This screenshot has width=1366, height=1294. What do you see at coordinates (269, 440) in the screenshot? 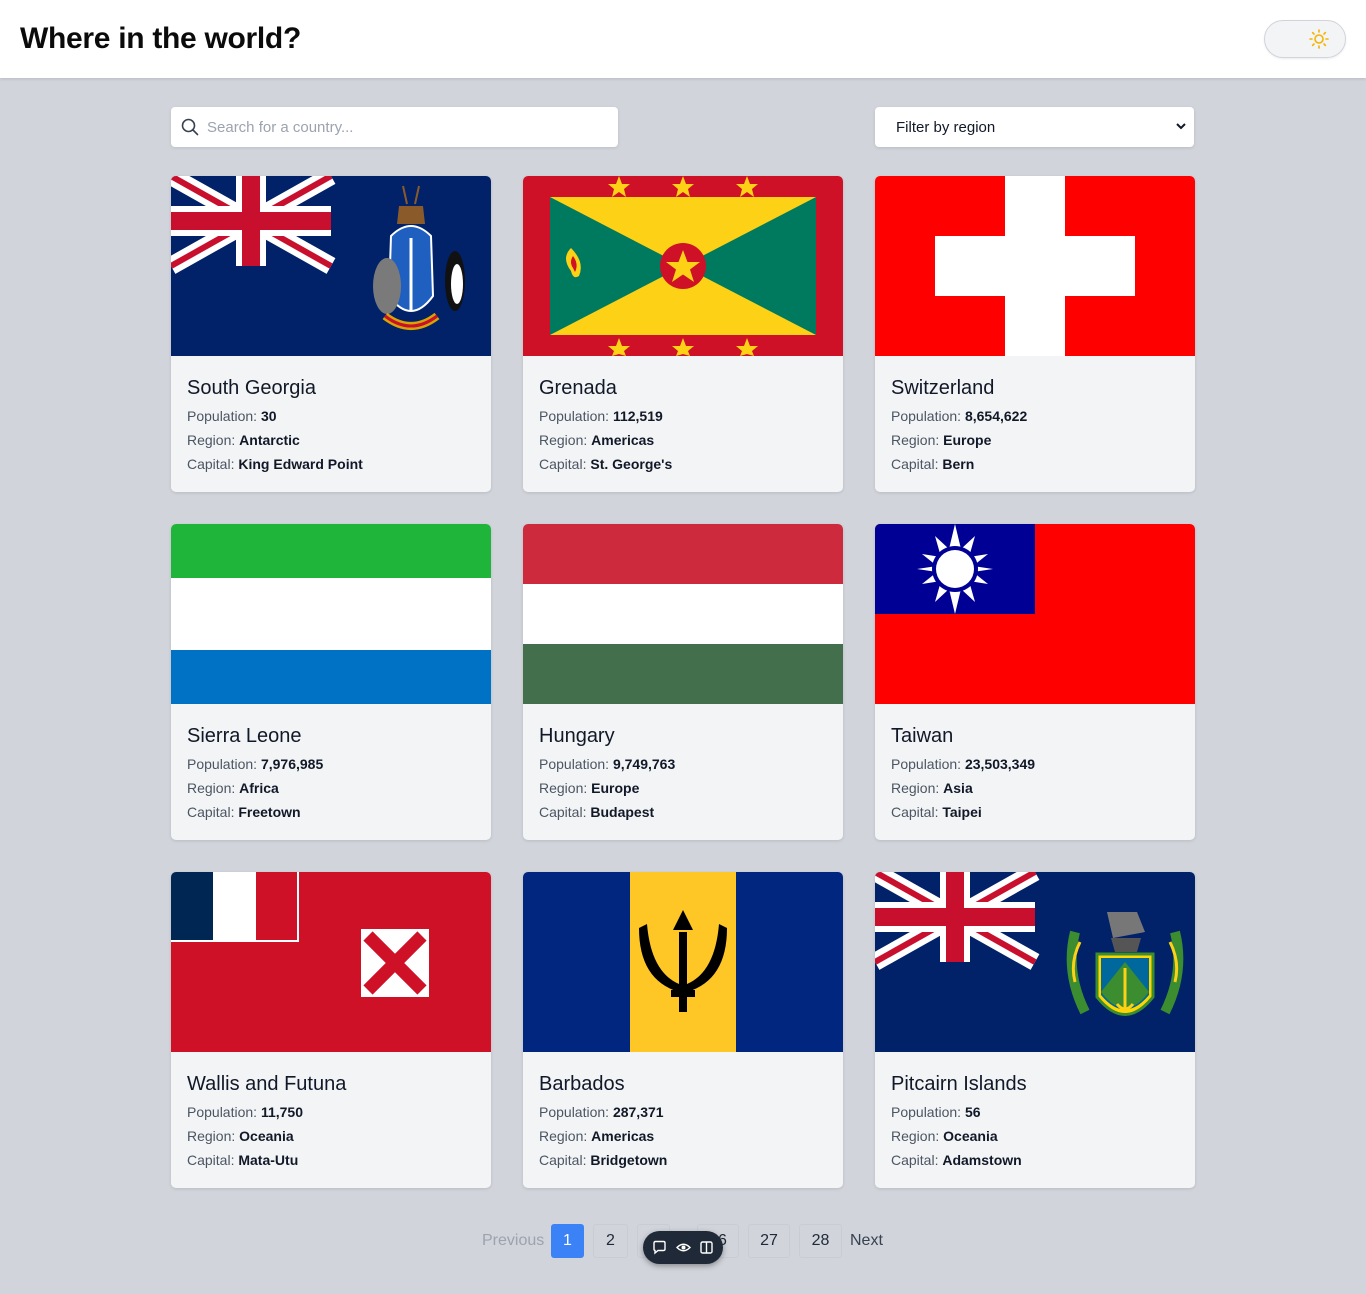
I see `region-value: Antarctic` at bounding box center [269, 440].